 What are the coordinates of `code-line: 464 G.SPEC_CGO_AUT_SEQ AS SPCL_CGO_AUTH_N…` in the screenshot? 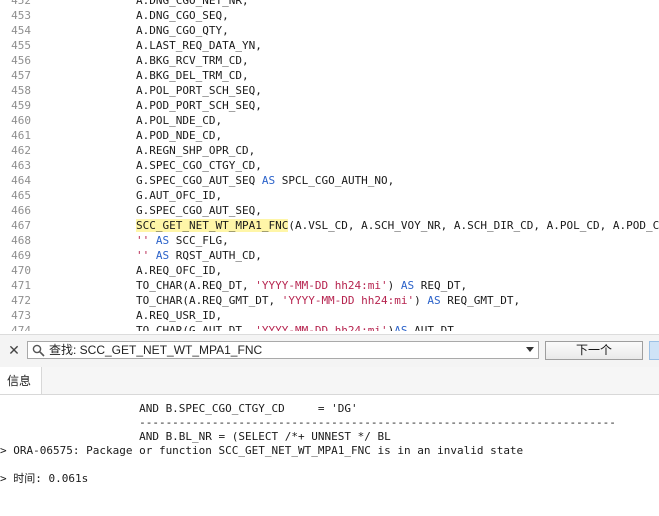 It's located at (329, 180).